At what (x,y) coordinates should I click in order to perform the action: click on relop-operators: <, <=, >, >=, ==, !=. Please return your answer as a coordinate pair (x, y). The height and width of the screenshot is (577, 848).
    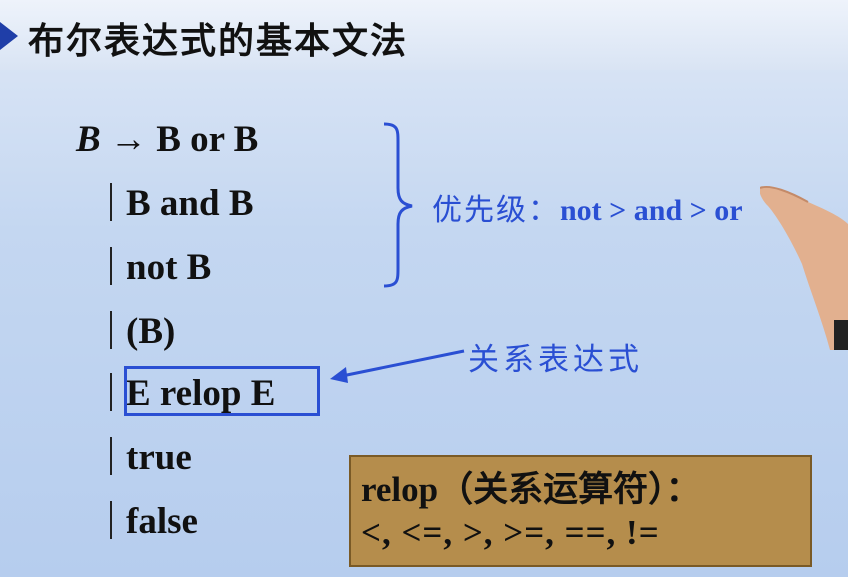
    Looking at the image, I should click on (510, 532).